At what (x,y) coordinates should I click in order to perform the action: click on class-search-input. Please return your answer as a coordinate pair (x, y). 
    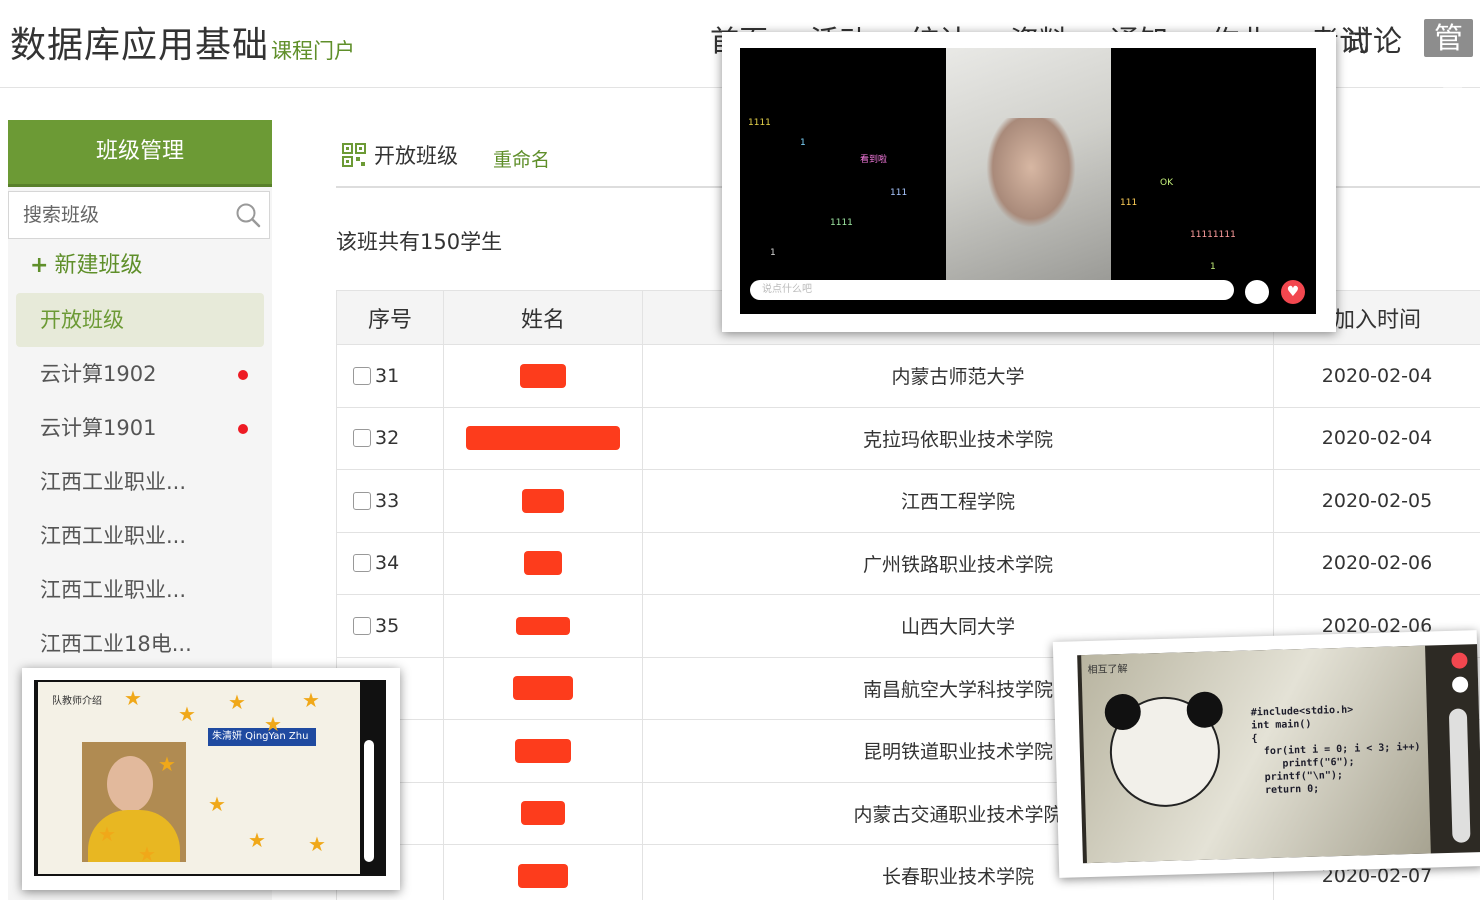
    Looking at the image, I should click on (109, 215).